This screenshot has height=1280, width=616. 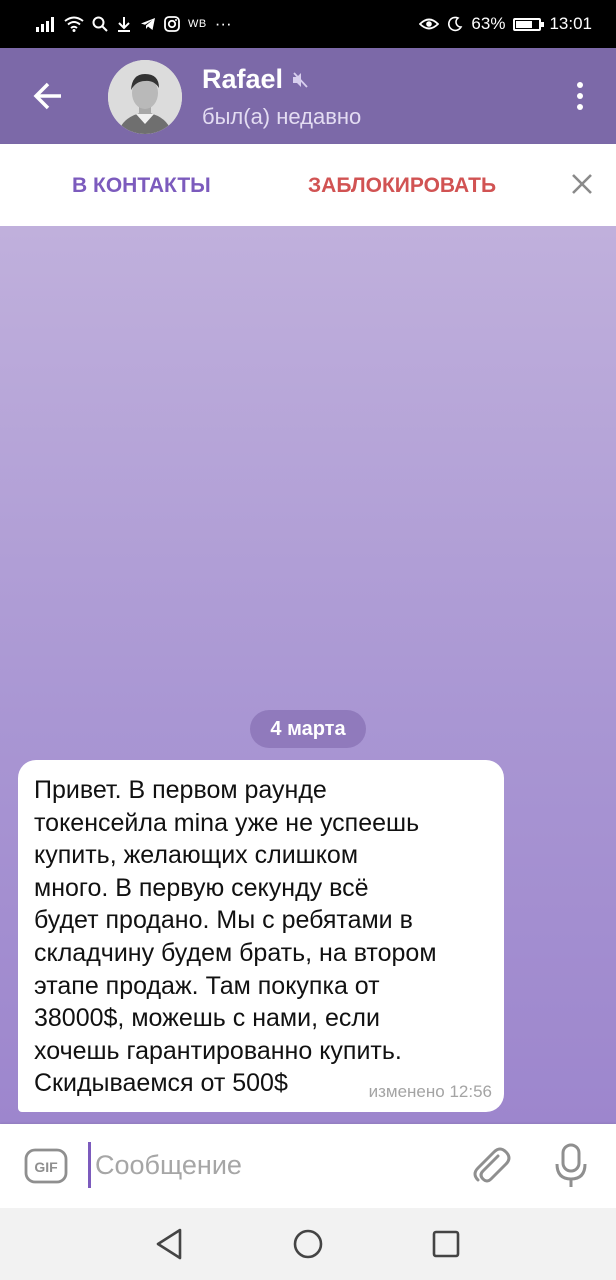 What do you see at coordinates (172, 24) in the screenshot?
I see `instagram-icon` at bounding box center [172, 24].